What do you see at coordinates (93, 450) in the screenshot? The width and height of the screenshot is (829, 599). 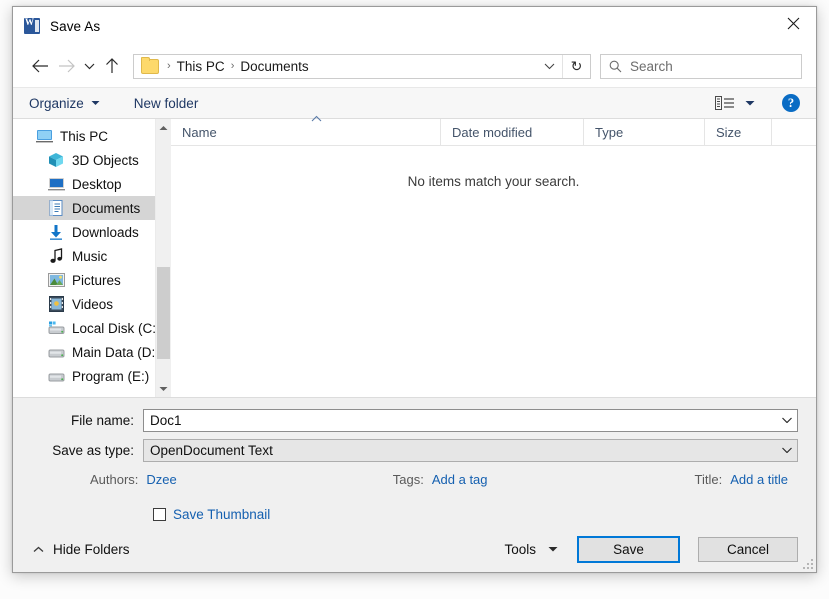 I see `savetype-label: Save as type:` at bounding box center [93, 450].